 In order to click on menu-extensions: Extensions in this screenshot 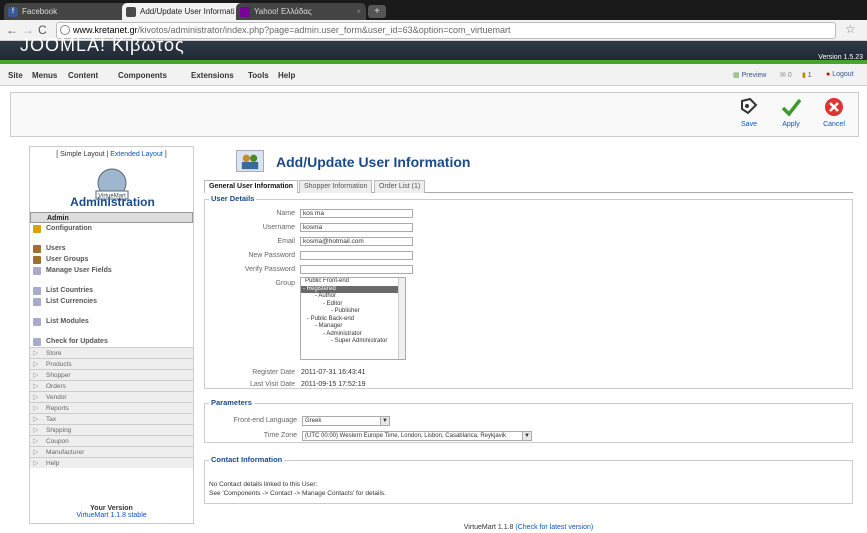, I will do `click(212, 75)`.